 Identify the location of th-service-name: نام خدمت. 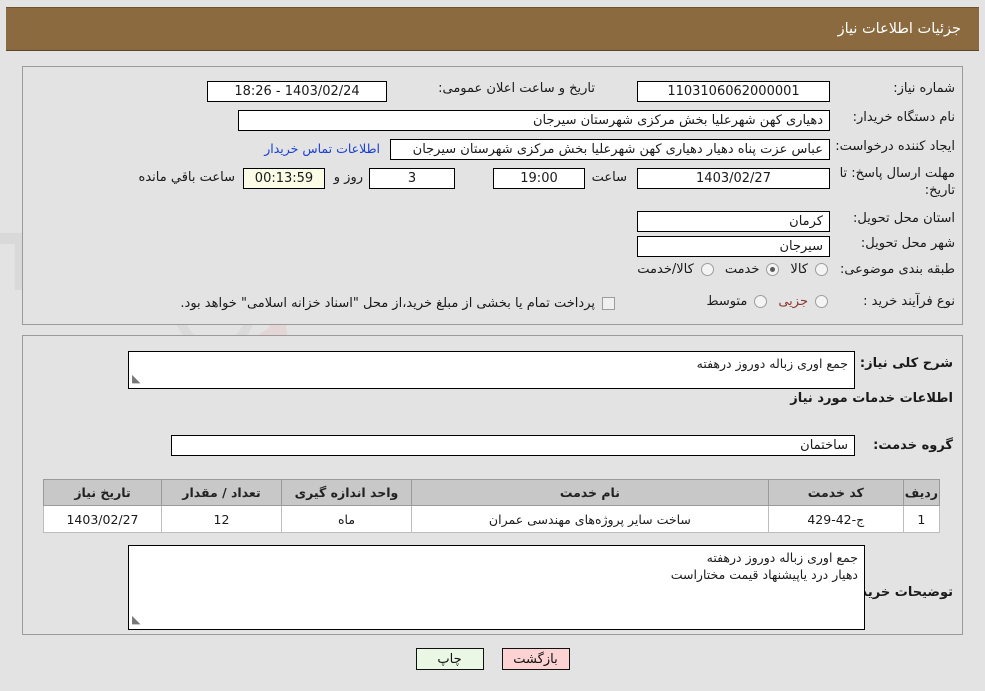
(590, 492).